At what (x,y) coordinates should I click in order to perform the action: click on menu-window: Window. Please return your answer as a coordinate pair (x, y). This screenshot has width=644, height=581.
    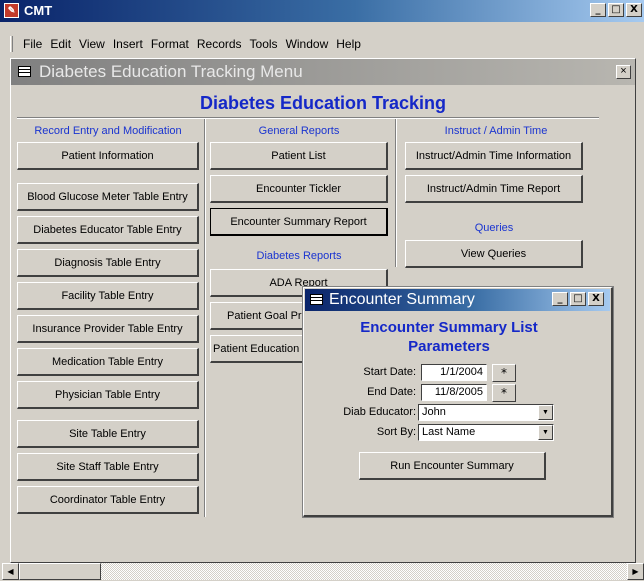
    Looking at the image, I should click on (307, 44).